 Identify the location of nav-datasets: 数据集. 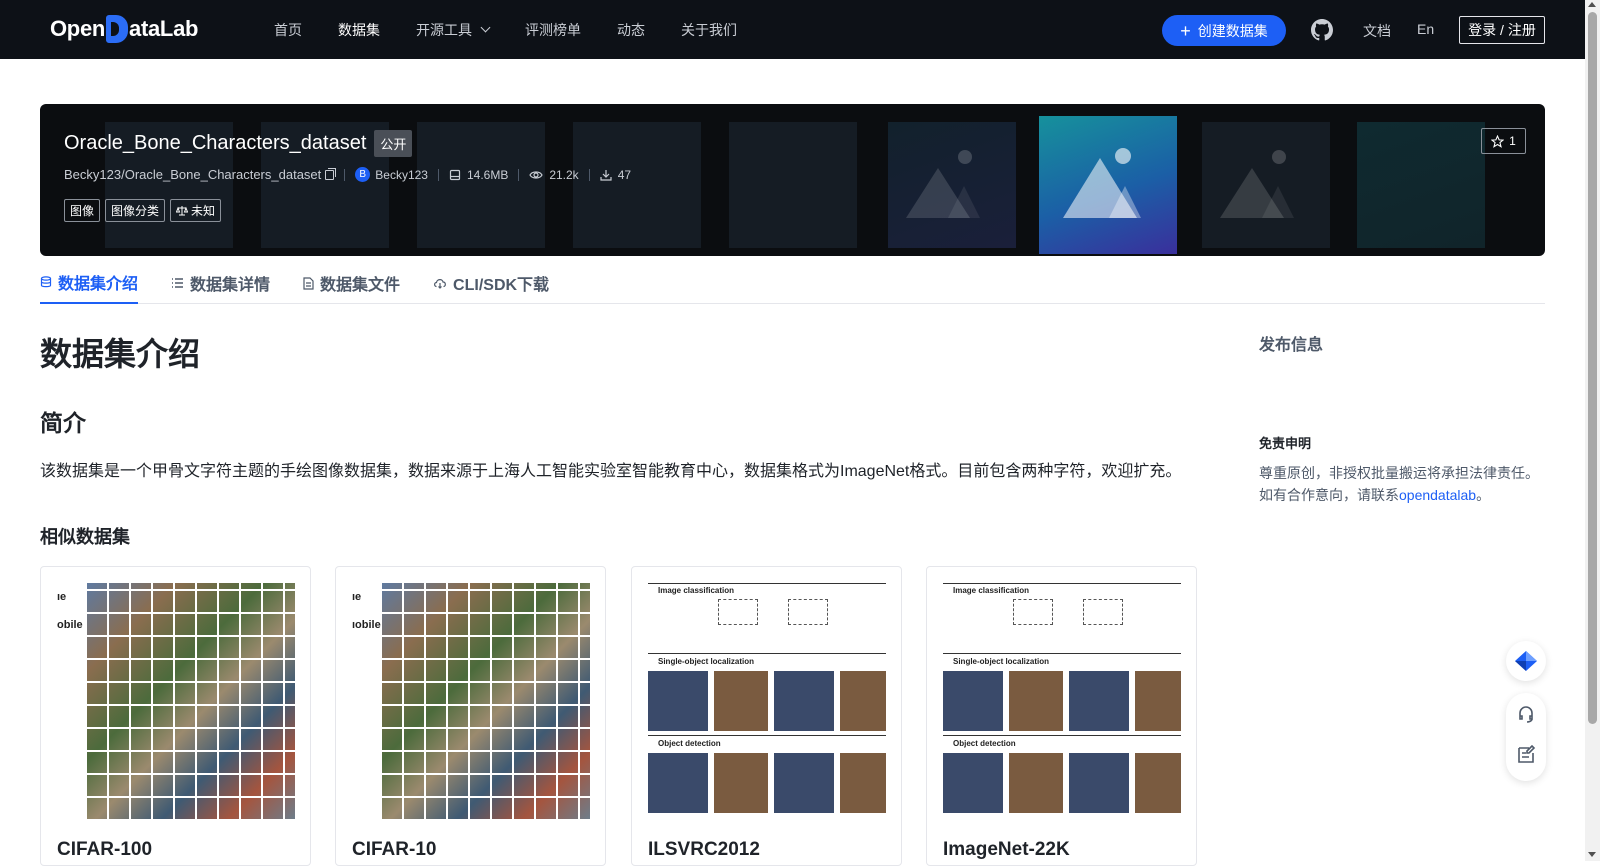
(359, 30).